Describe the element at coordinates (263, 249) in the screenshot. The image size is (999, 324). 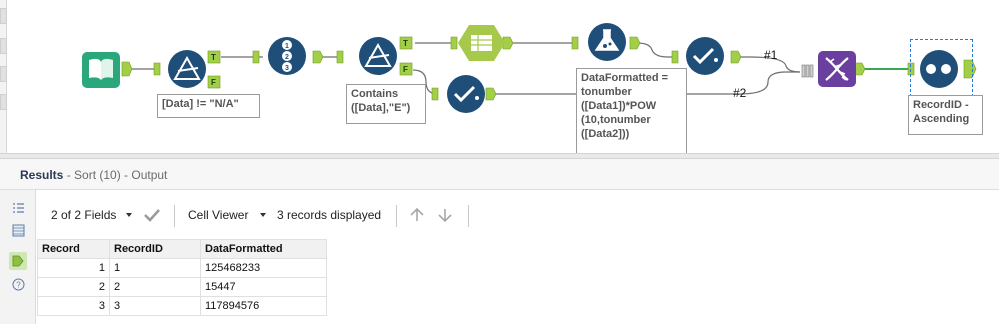
I see `column-header-dataformatted: DataFormatted` at that location.